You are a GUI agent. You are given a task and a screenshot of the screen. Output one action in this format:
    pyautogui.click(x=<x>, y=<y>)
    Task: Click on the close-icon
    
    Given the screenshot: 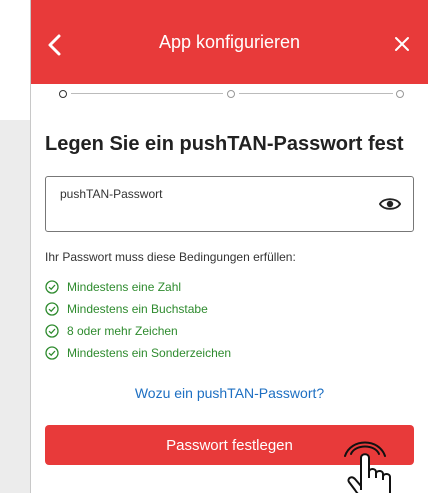 What is the action you would take?
    pyautogui.click(x=402, y=44)
    